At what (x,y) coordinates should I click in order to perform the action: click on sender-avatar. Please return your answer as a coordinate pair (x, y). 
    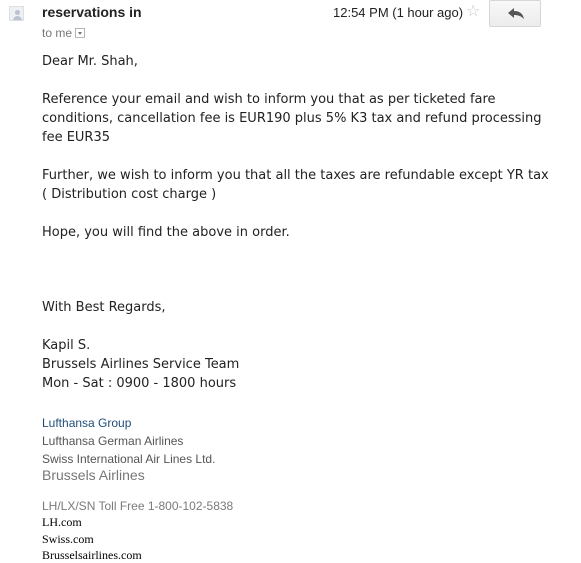
    Looking at the image, I should click on (16, 13).